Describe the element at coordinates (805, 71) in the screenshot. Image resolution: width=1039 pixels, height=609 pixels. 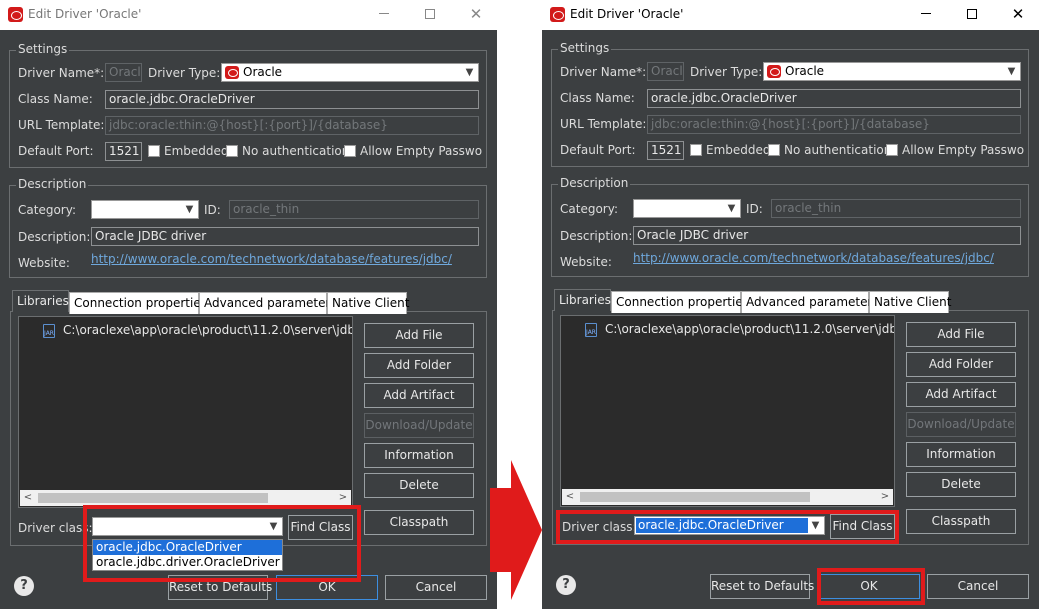
I see `driver-type-value: Oracle` at that location.